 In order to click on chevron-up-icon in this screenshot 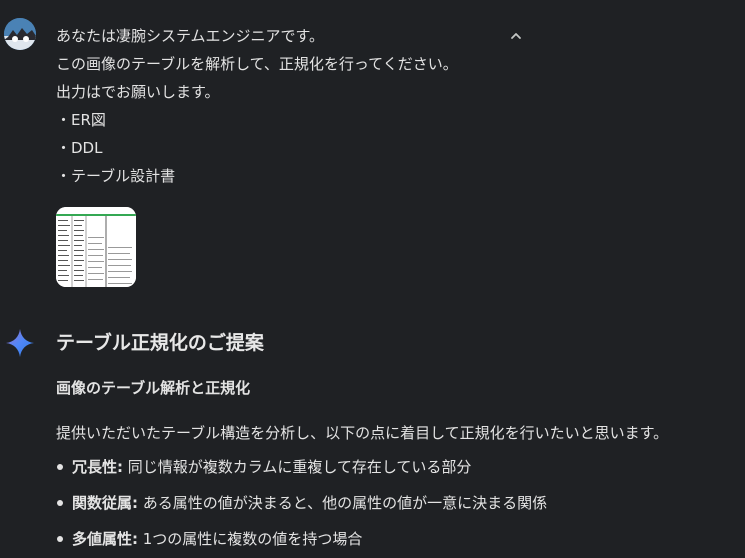, I will do `click(516, 36)`.